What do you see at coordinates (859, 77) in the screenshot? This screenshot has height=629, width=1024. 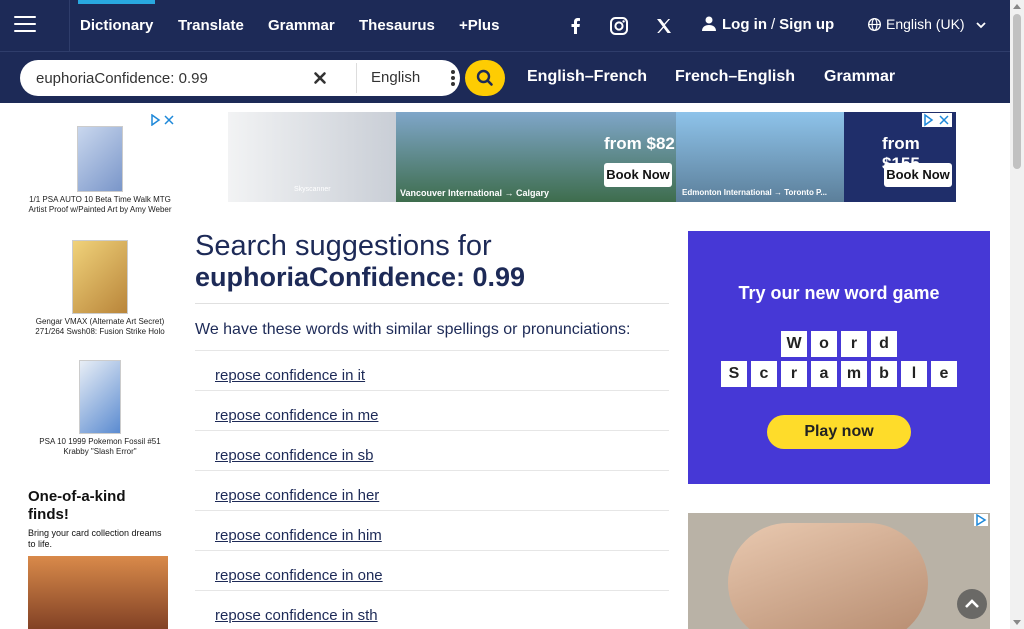 I see `dict-grammar: Grammar` at bounding box center [859, 77].